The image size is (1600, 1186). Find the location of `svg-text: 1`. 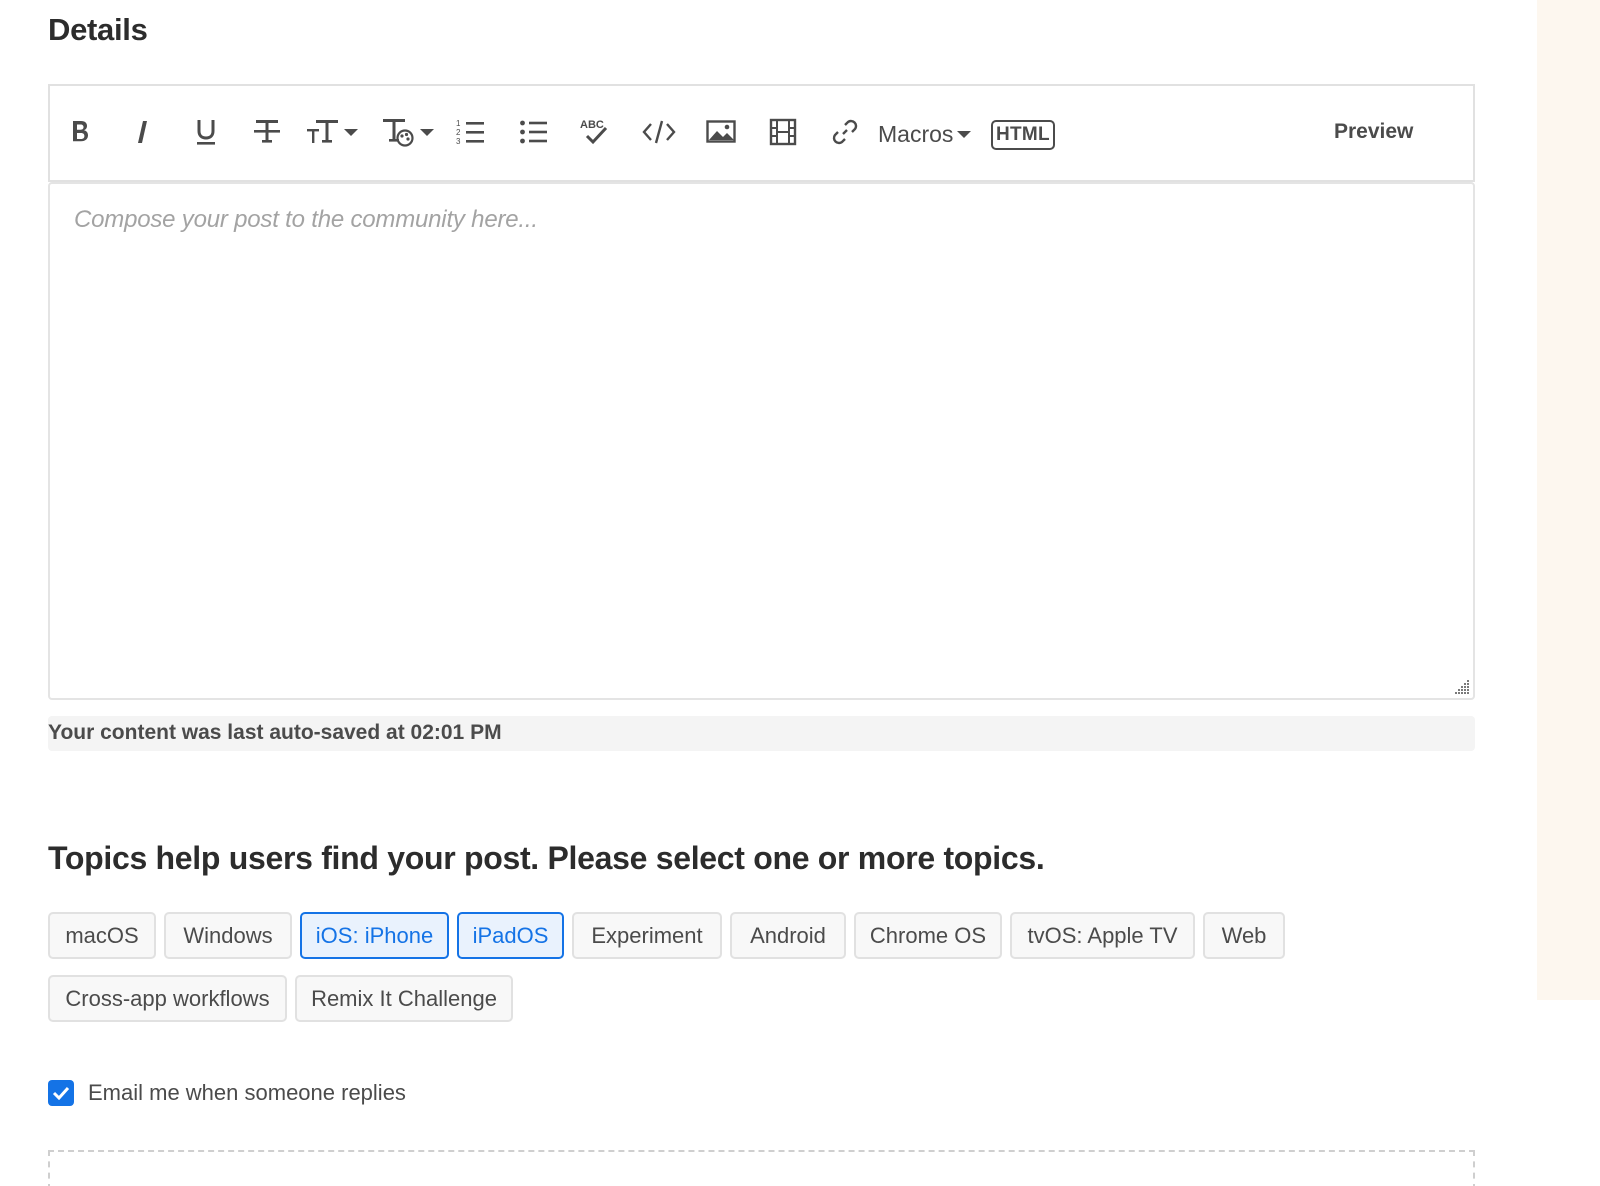

svg-text: 1 is located at coordinates (458, 123).